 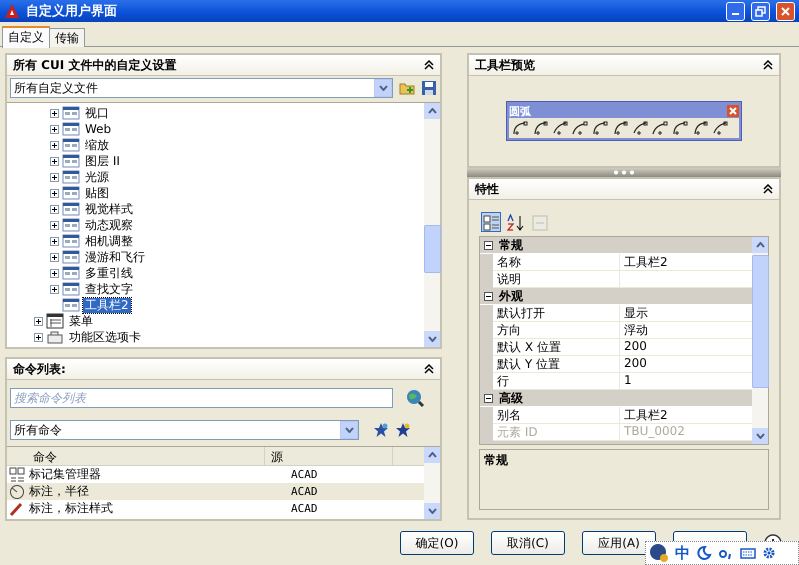 What do you see at coordinates (109, 241) in the screenshot?
I see `tree-item: 相机调整` at bounding box center [109, 241].